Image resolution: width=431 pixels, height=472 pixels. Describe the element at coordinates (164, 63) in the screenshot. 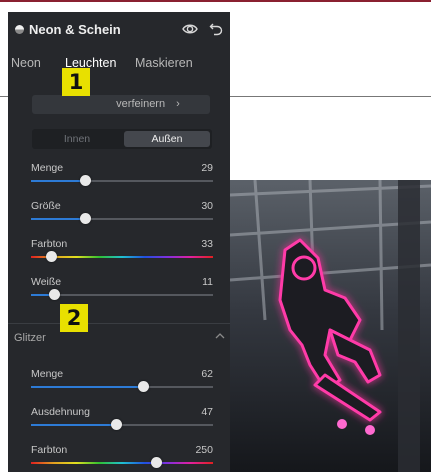

I see `tab-maskieren: Maskieren` at that location.